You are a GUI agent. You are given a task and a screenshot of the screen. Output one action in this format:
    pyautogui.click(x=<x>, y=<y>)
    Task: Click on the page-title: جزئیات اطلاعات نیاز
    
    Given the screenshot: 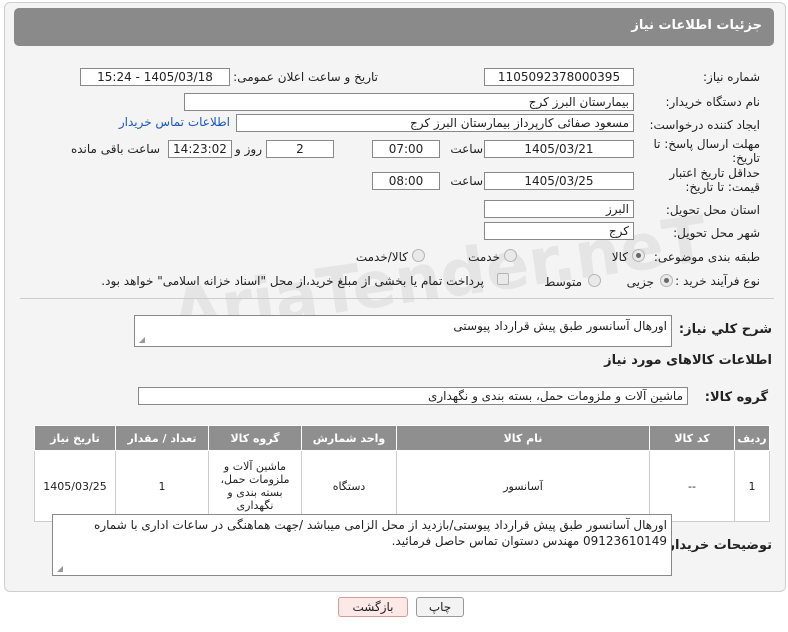 What is the action you would take?
    pyautogui.click(x=696, y=25)
    